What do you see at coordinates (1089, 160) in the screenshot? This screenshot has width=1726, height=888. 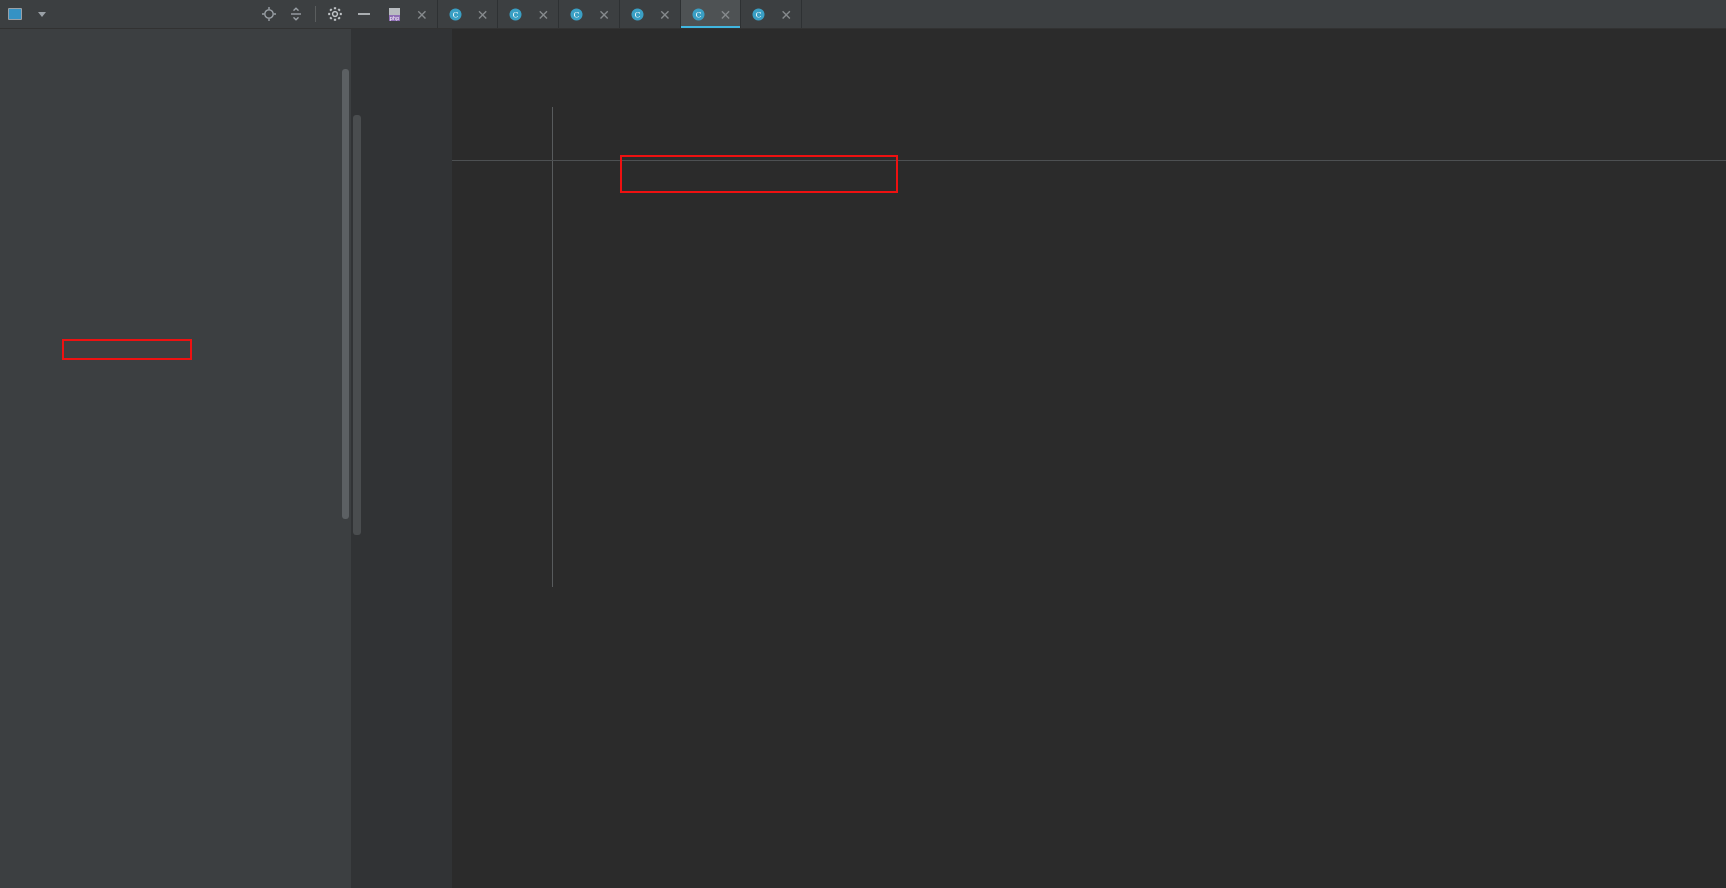 I see `class-separator-line` at bounding box center [1089, 160].